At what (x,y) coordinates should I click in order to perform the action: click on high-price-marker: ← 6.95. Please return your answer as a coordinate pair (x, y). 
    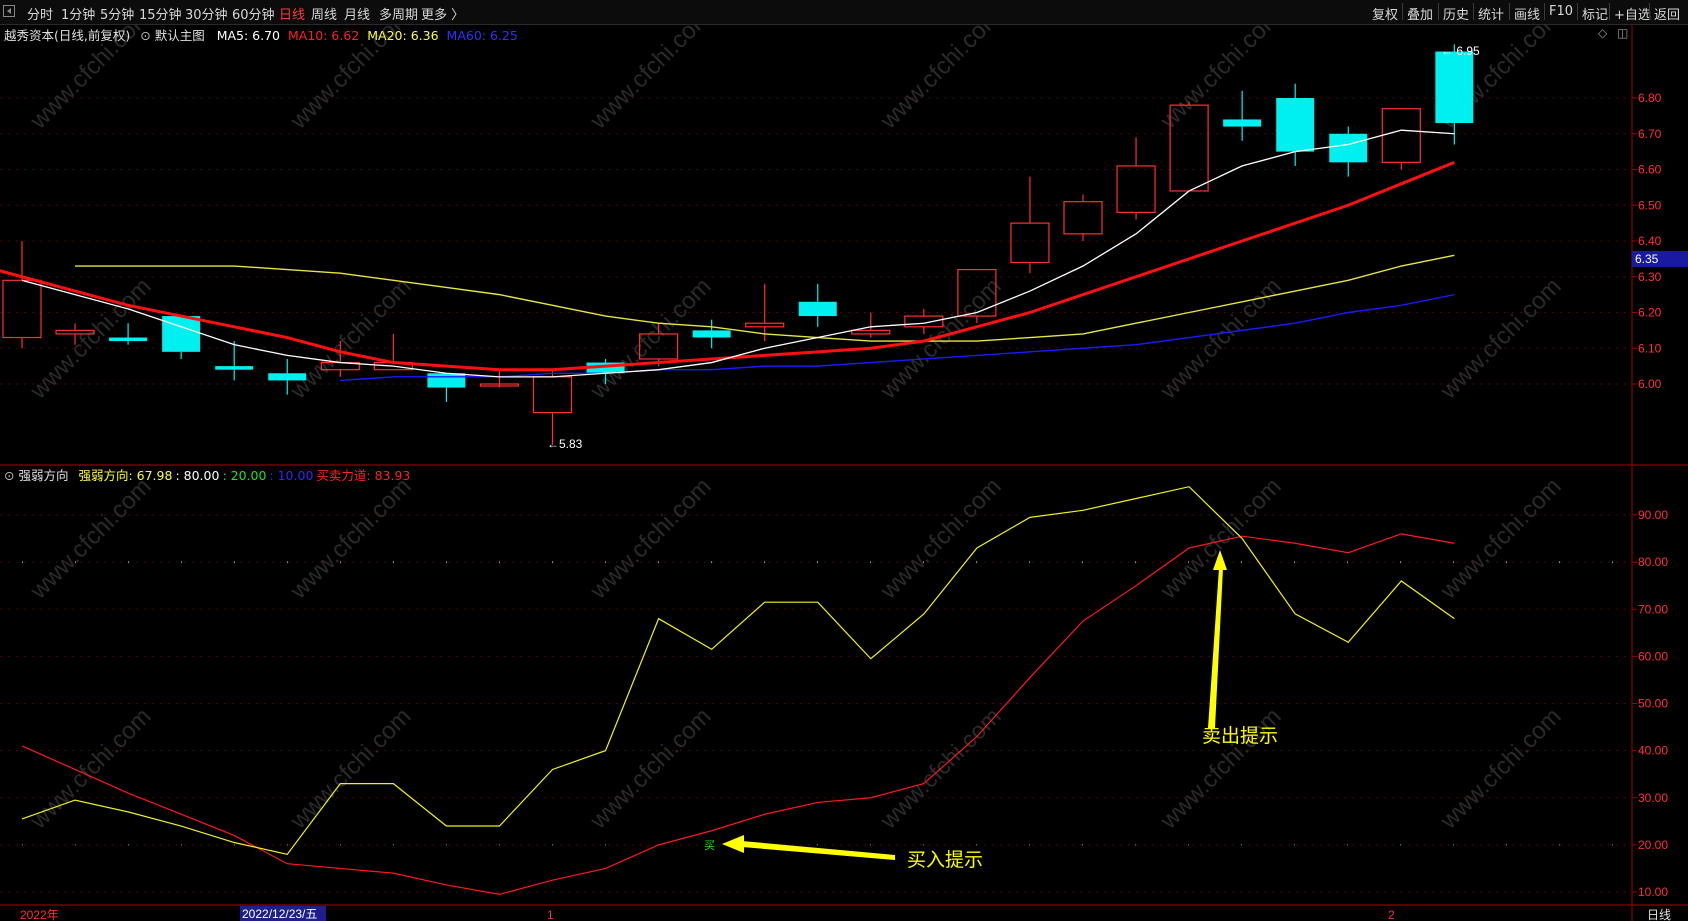
    Looking at the image, I should click on (1460, 51).